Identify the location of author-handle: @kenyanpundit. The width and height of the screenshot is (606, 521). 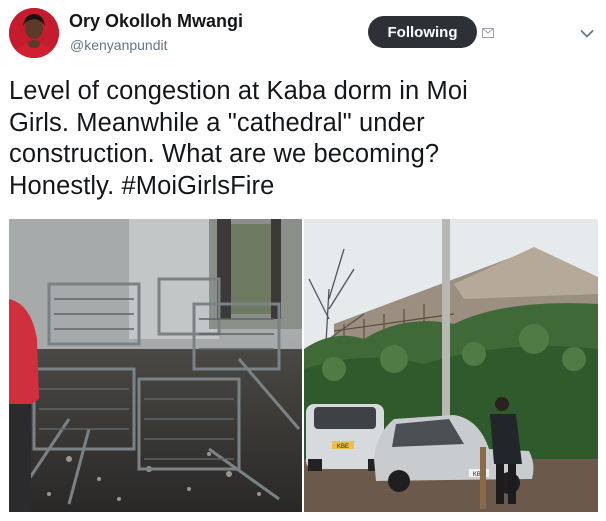
(119, 45).